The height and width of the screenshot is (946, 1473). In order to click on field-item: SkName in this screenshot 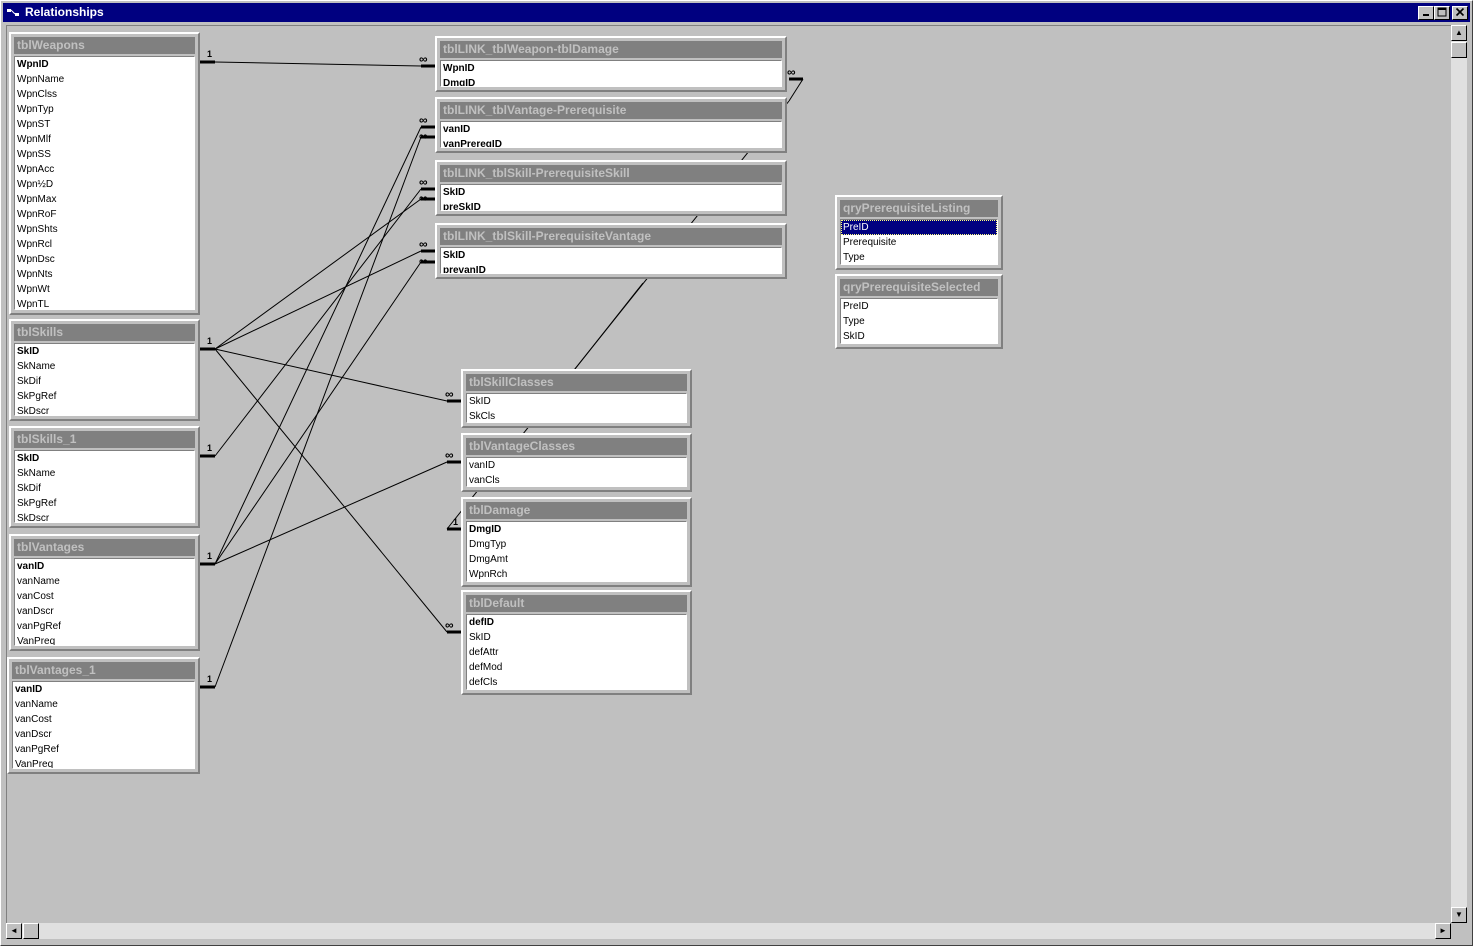, I will do `click(104, 473)`.